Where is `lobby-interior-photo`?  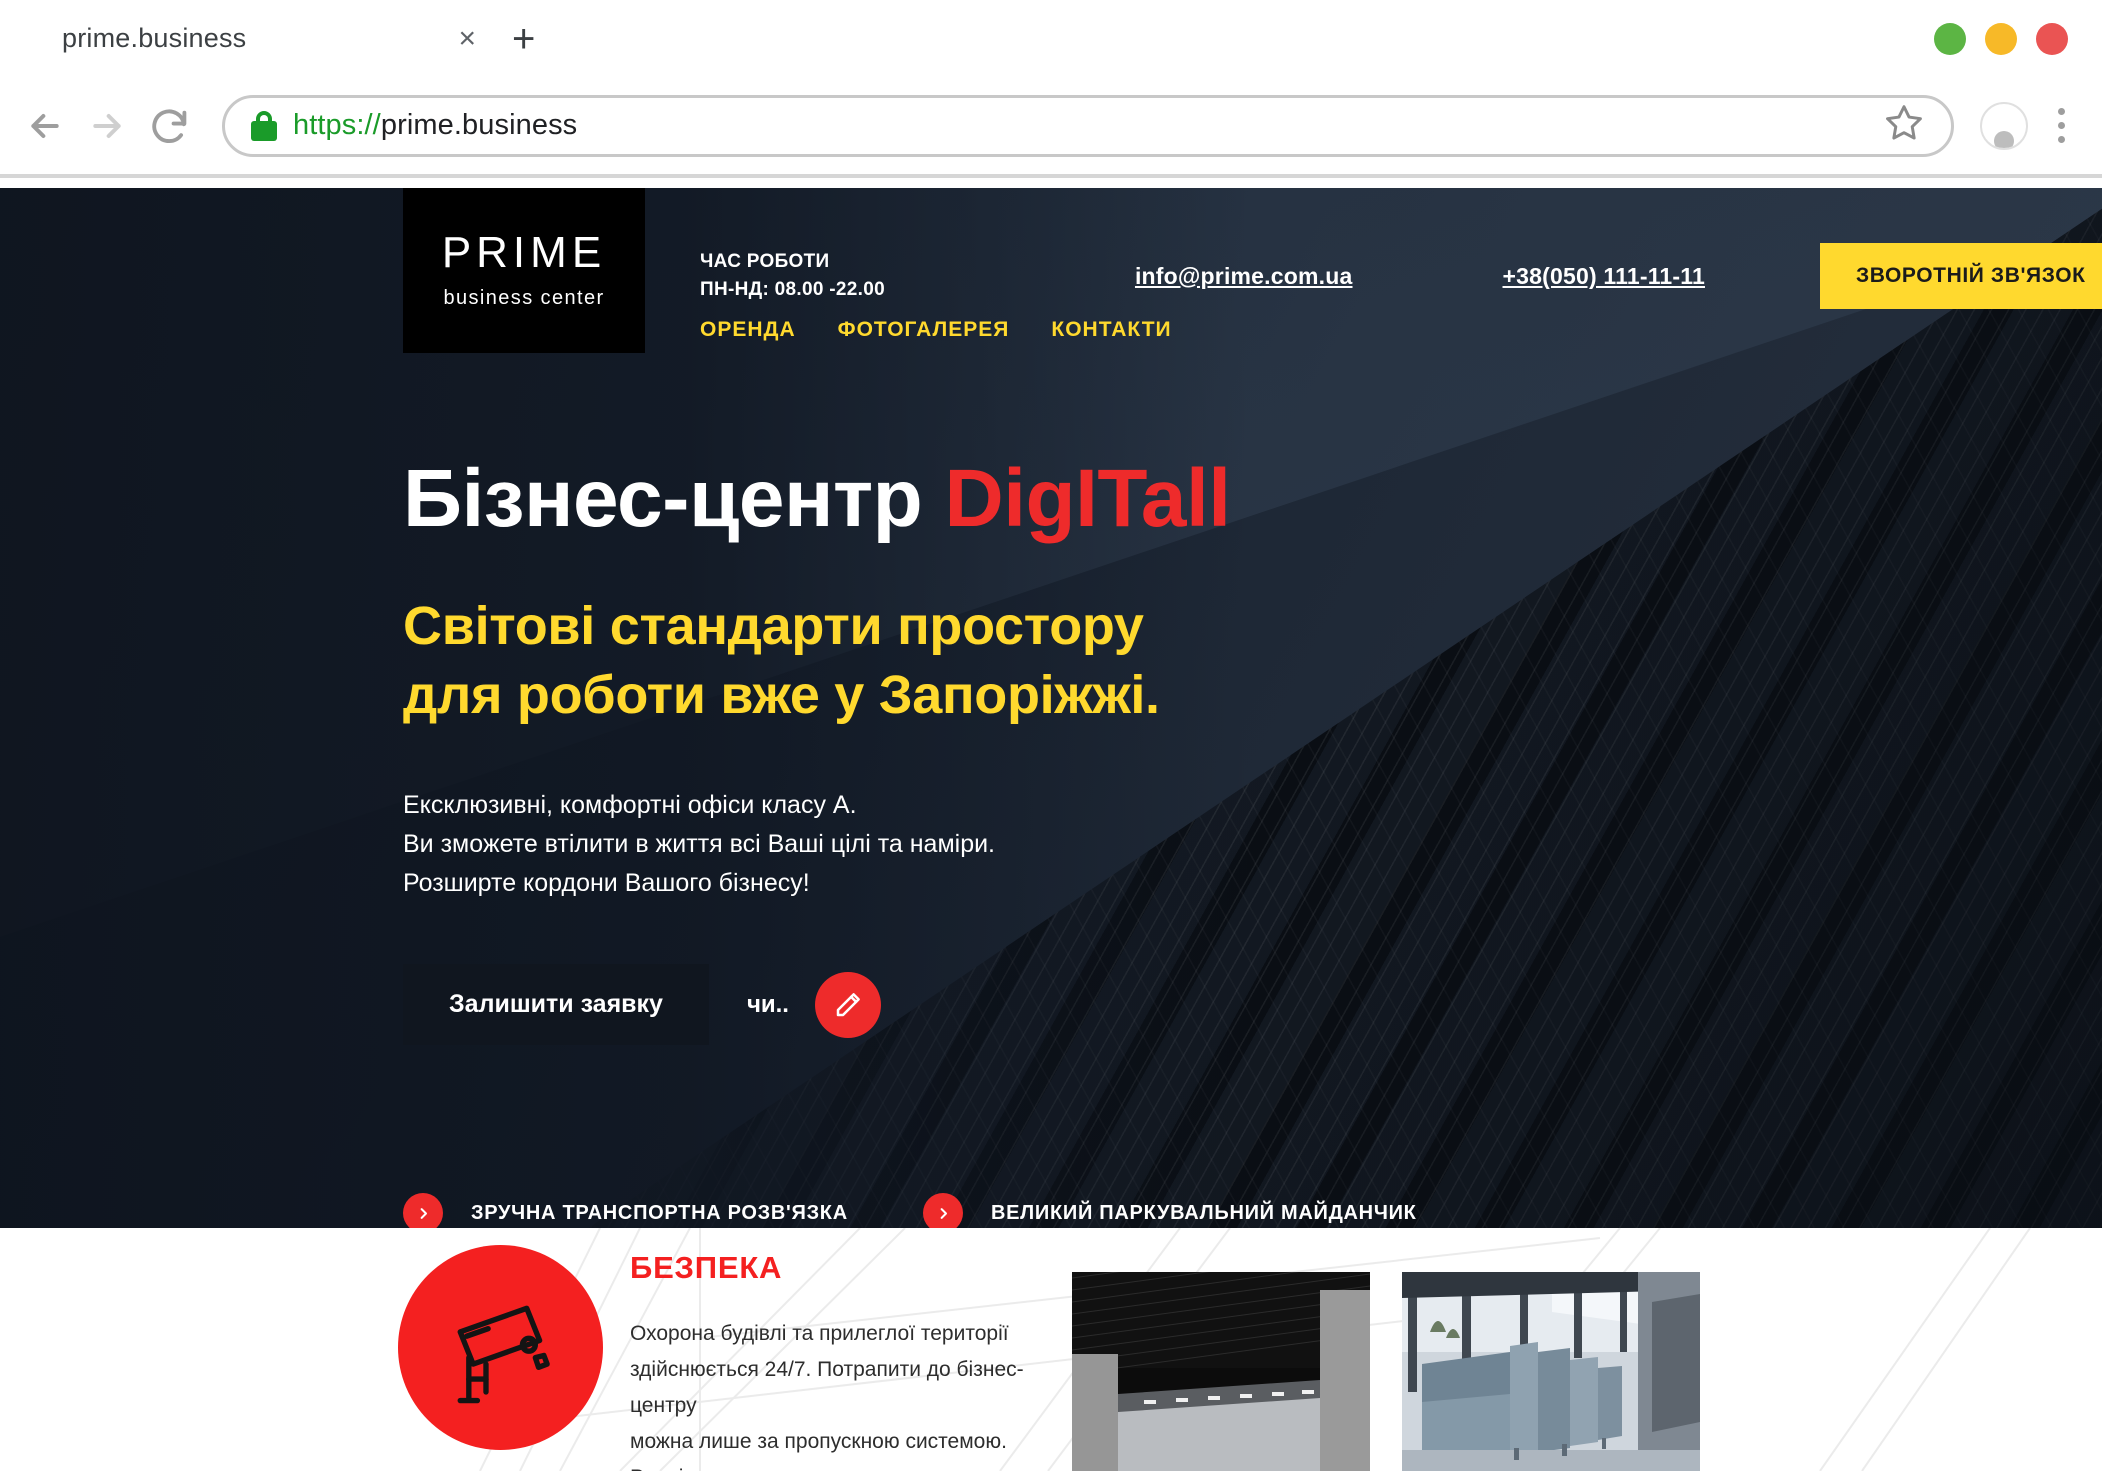 lobby-interior-photo is located at coordinates (1221, 1371).